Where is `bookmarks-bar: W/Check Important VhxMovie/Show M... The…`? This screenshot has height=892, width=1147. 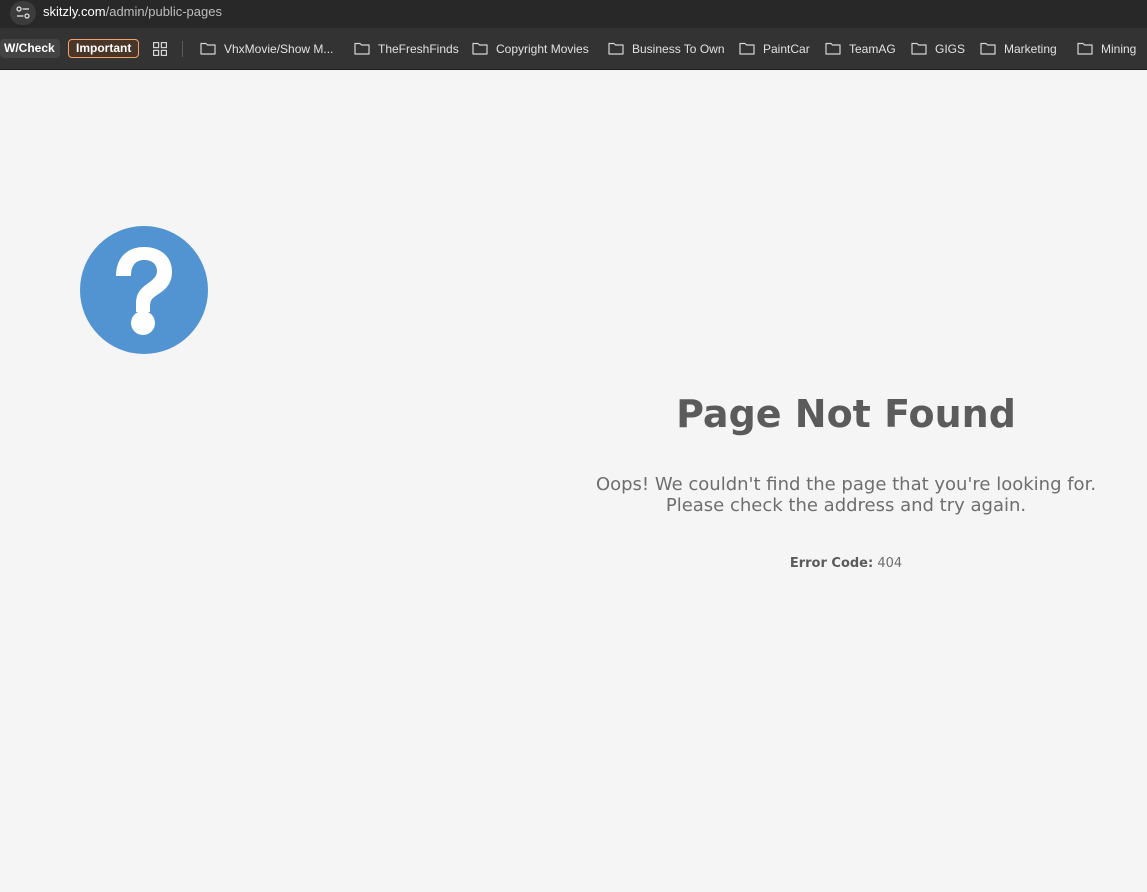
bookmarks-bar: W/Check Important VhxMovie/Show M... The… is located at coordinates (573, 49).